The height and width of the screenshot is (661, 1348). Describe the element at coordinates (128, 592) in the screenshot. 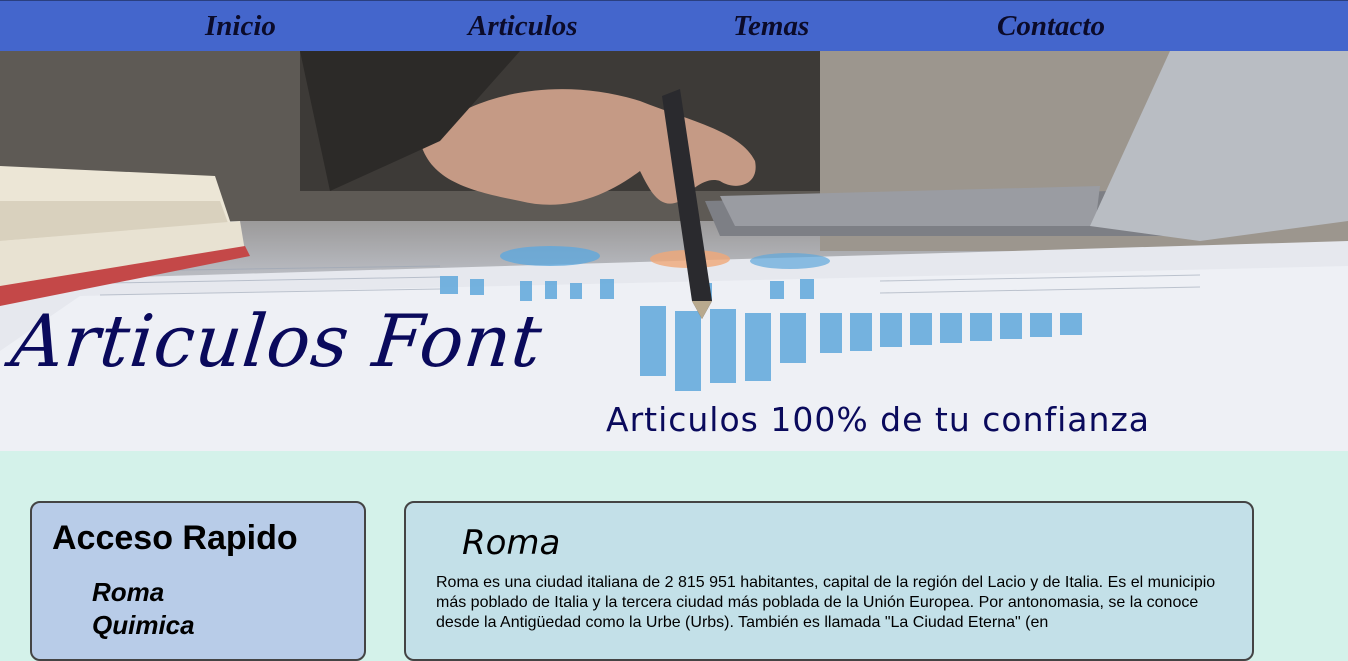

I see `quick-link-roma: Roma` at that location.